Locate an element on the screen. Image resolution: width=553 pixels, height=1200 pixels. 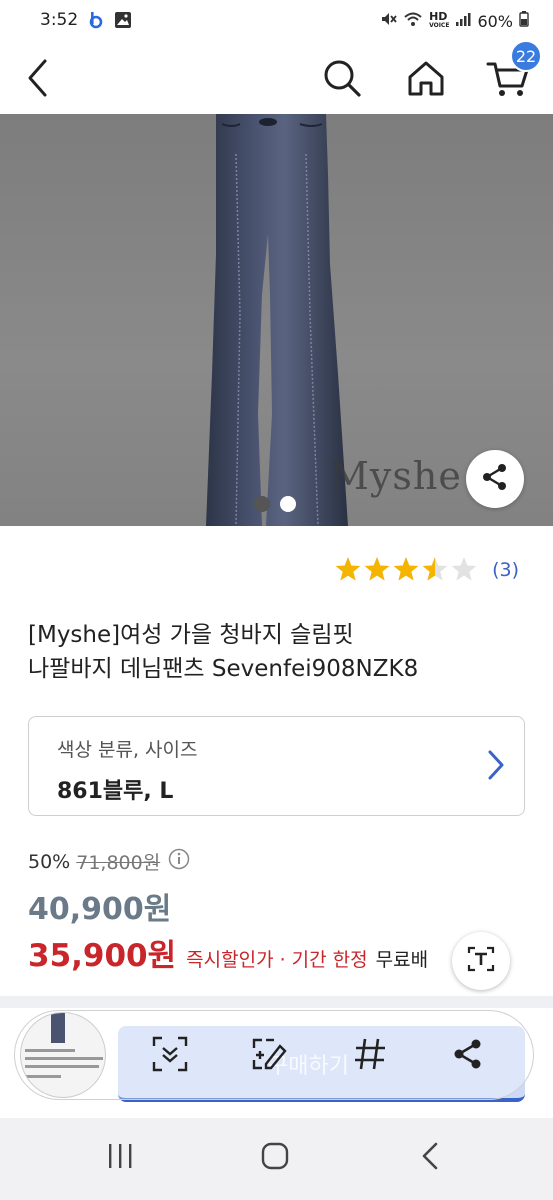
option-selector: 색상 분류, 사이즈 861블루, L is located at coordinates (276, 766).